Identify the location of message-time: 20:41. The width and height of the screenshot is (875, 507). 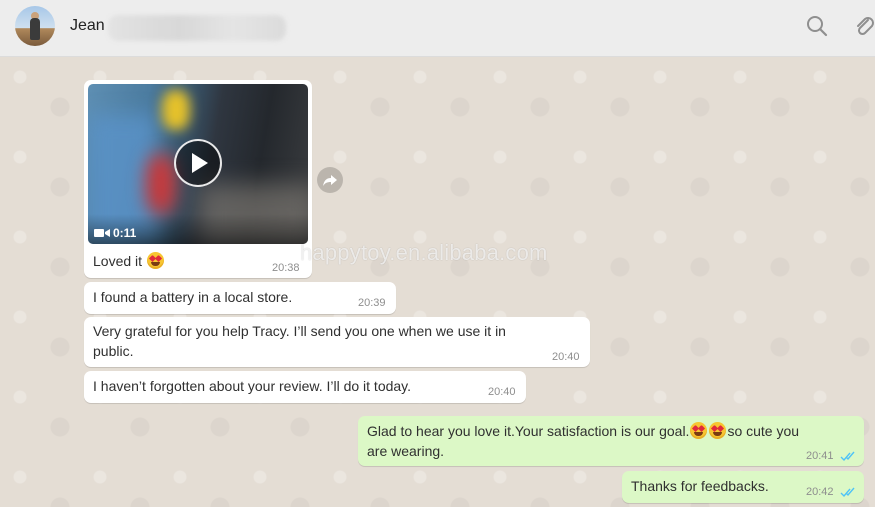
(820, 456).